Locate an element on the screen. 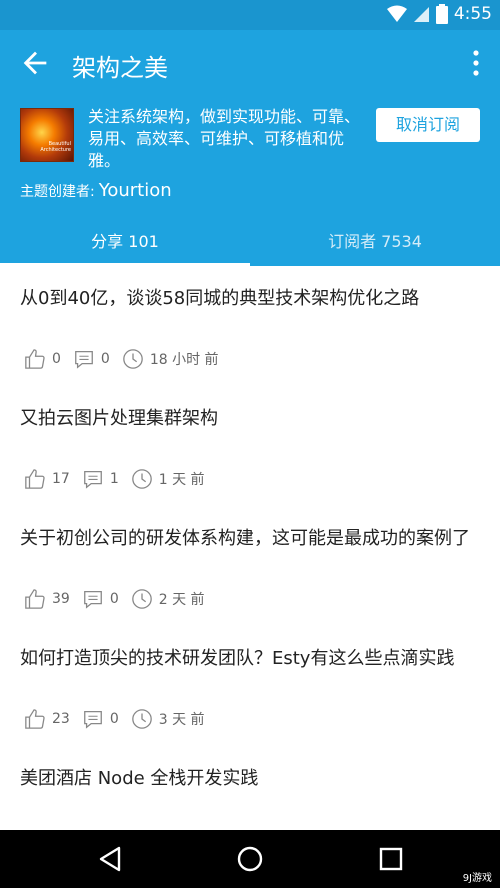  nav-back-button is located at coordinates (110, 859).